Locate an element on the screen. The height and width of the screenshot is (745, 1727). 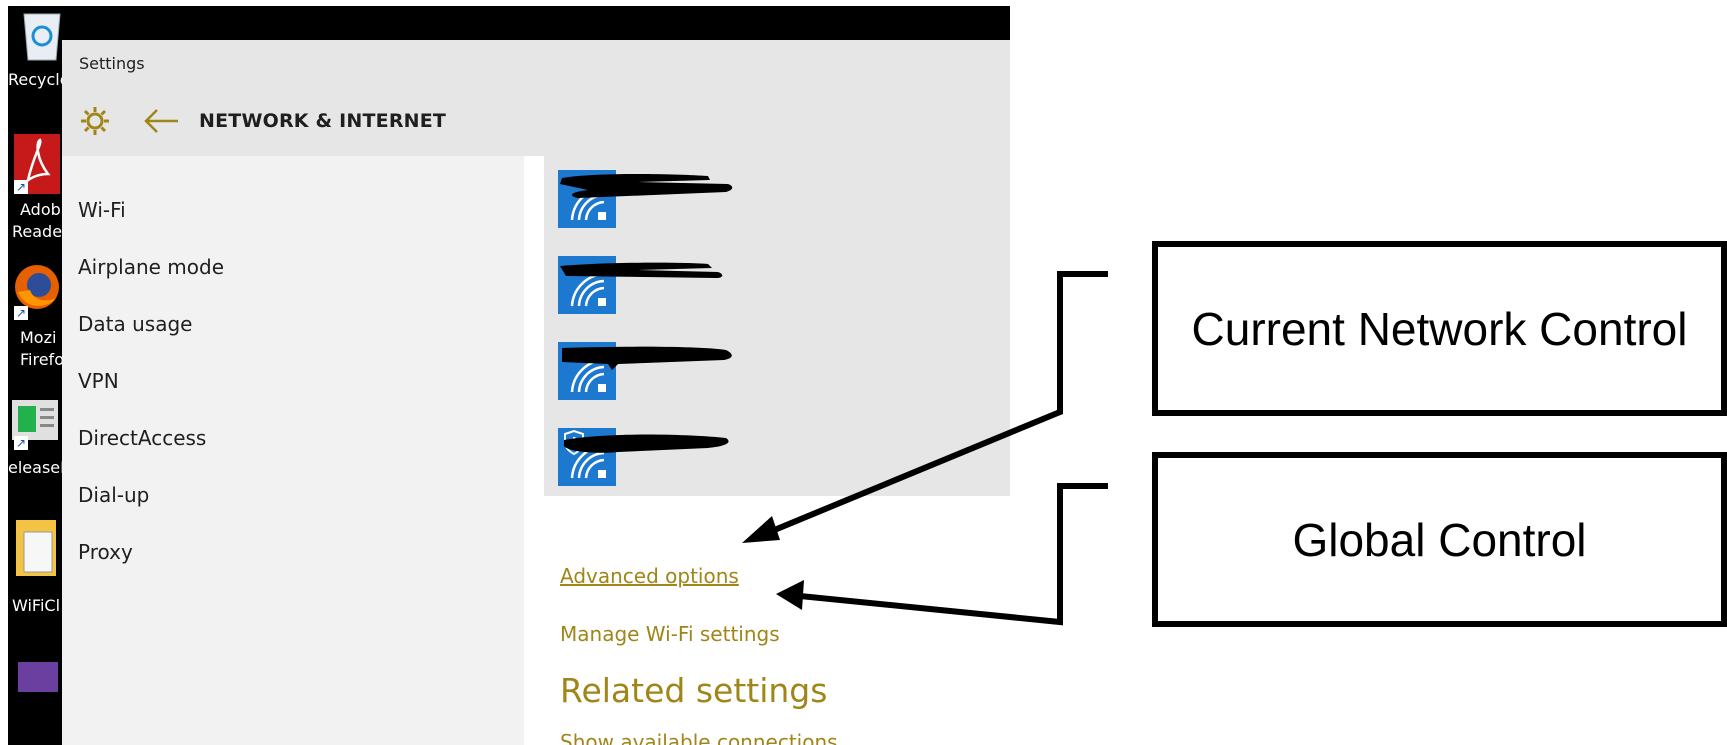
callout-global-control: Global Control is located at coordinates (1439, 539).